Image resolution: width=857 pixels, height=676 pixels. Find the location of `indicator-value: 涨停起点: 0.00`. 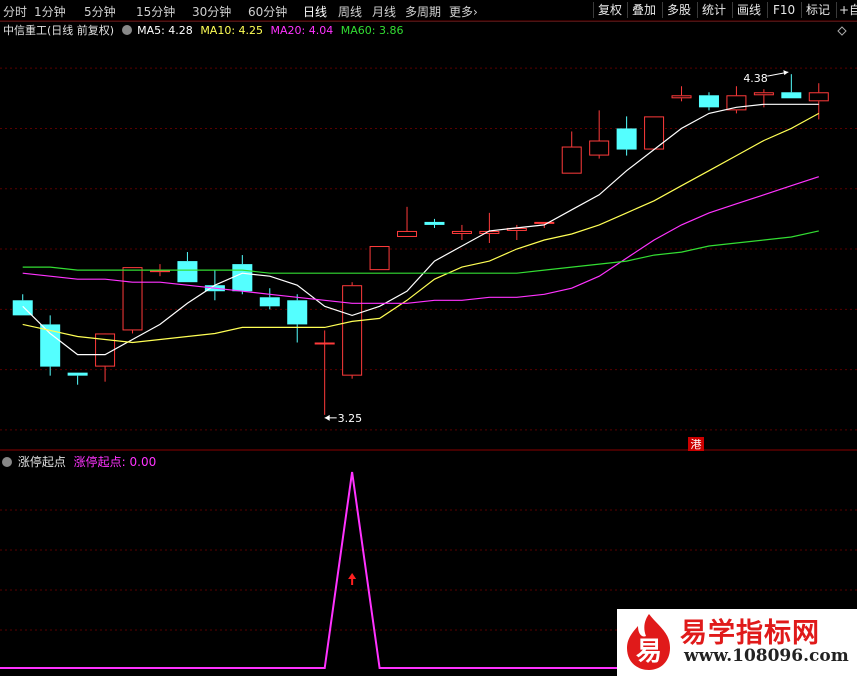

indicator-value: 涨停起点: 0.00 is located at coordinates (115, 462).